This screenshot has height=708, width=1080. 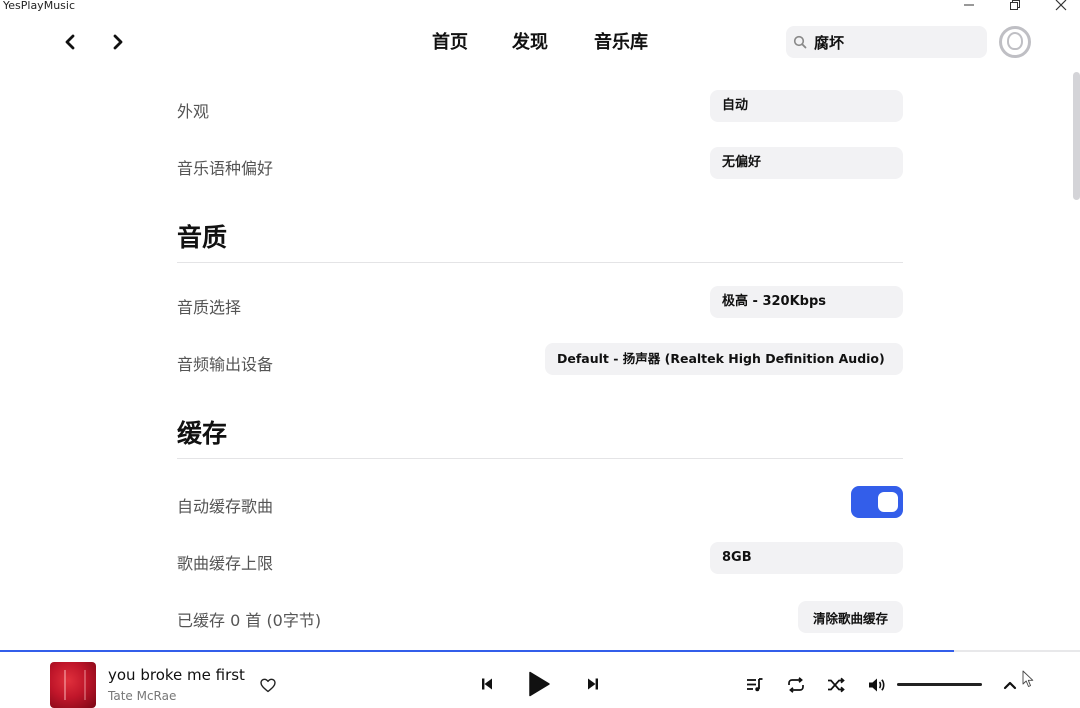 What do you see at coordinates (225, 506) in the screenshot?
I see `auto-cache-label: 自动缓存歌曲` at bounding box center [225, 506].